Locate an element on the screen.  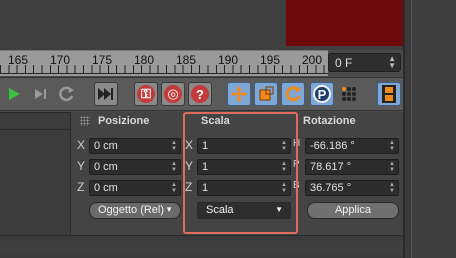
rotation-p-field: 78.617 ° ▲ ▼ is located at coordinates (352, 167).